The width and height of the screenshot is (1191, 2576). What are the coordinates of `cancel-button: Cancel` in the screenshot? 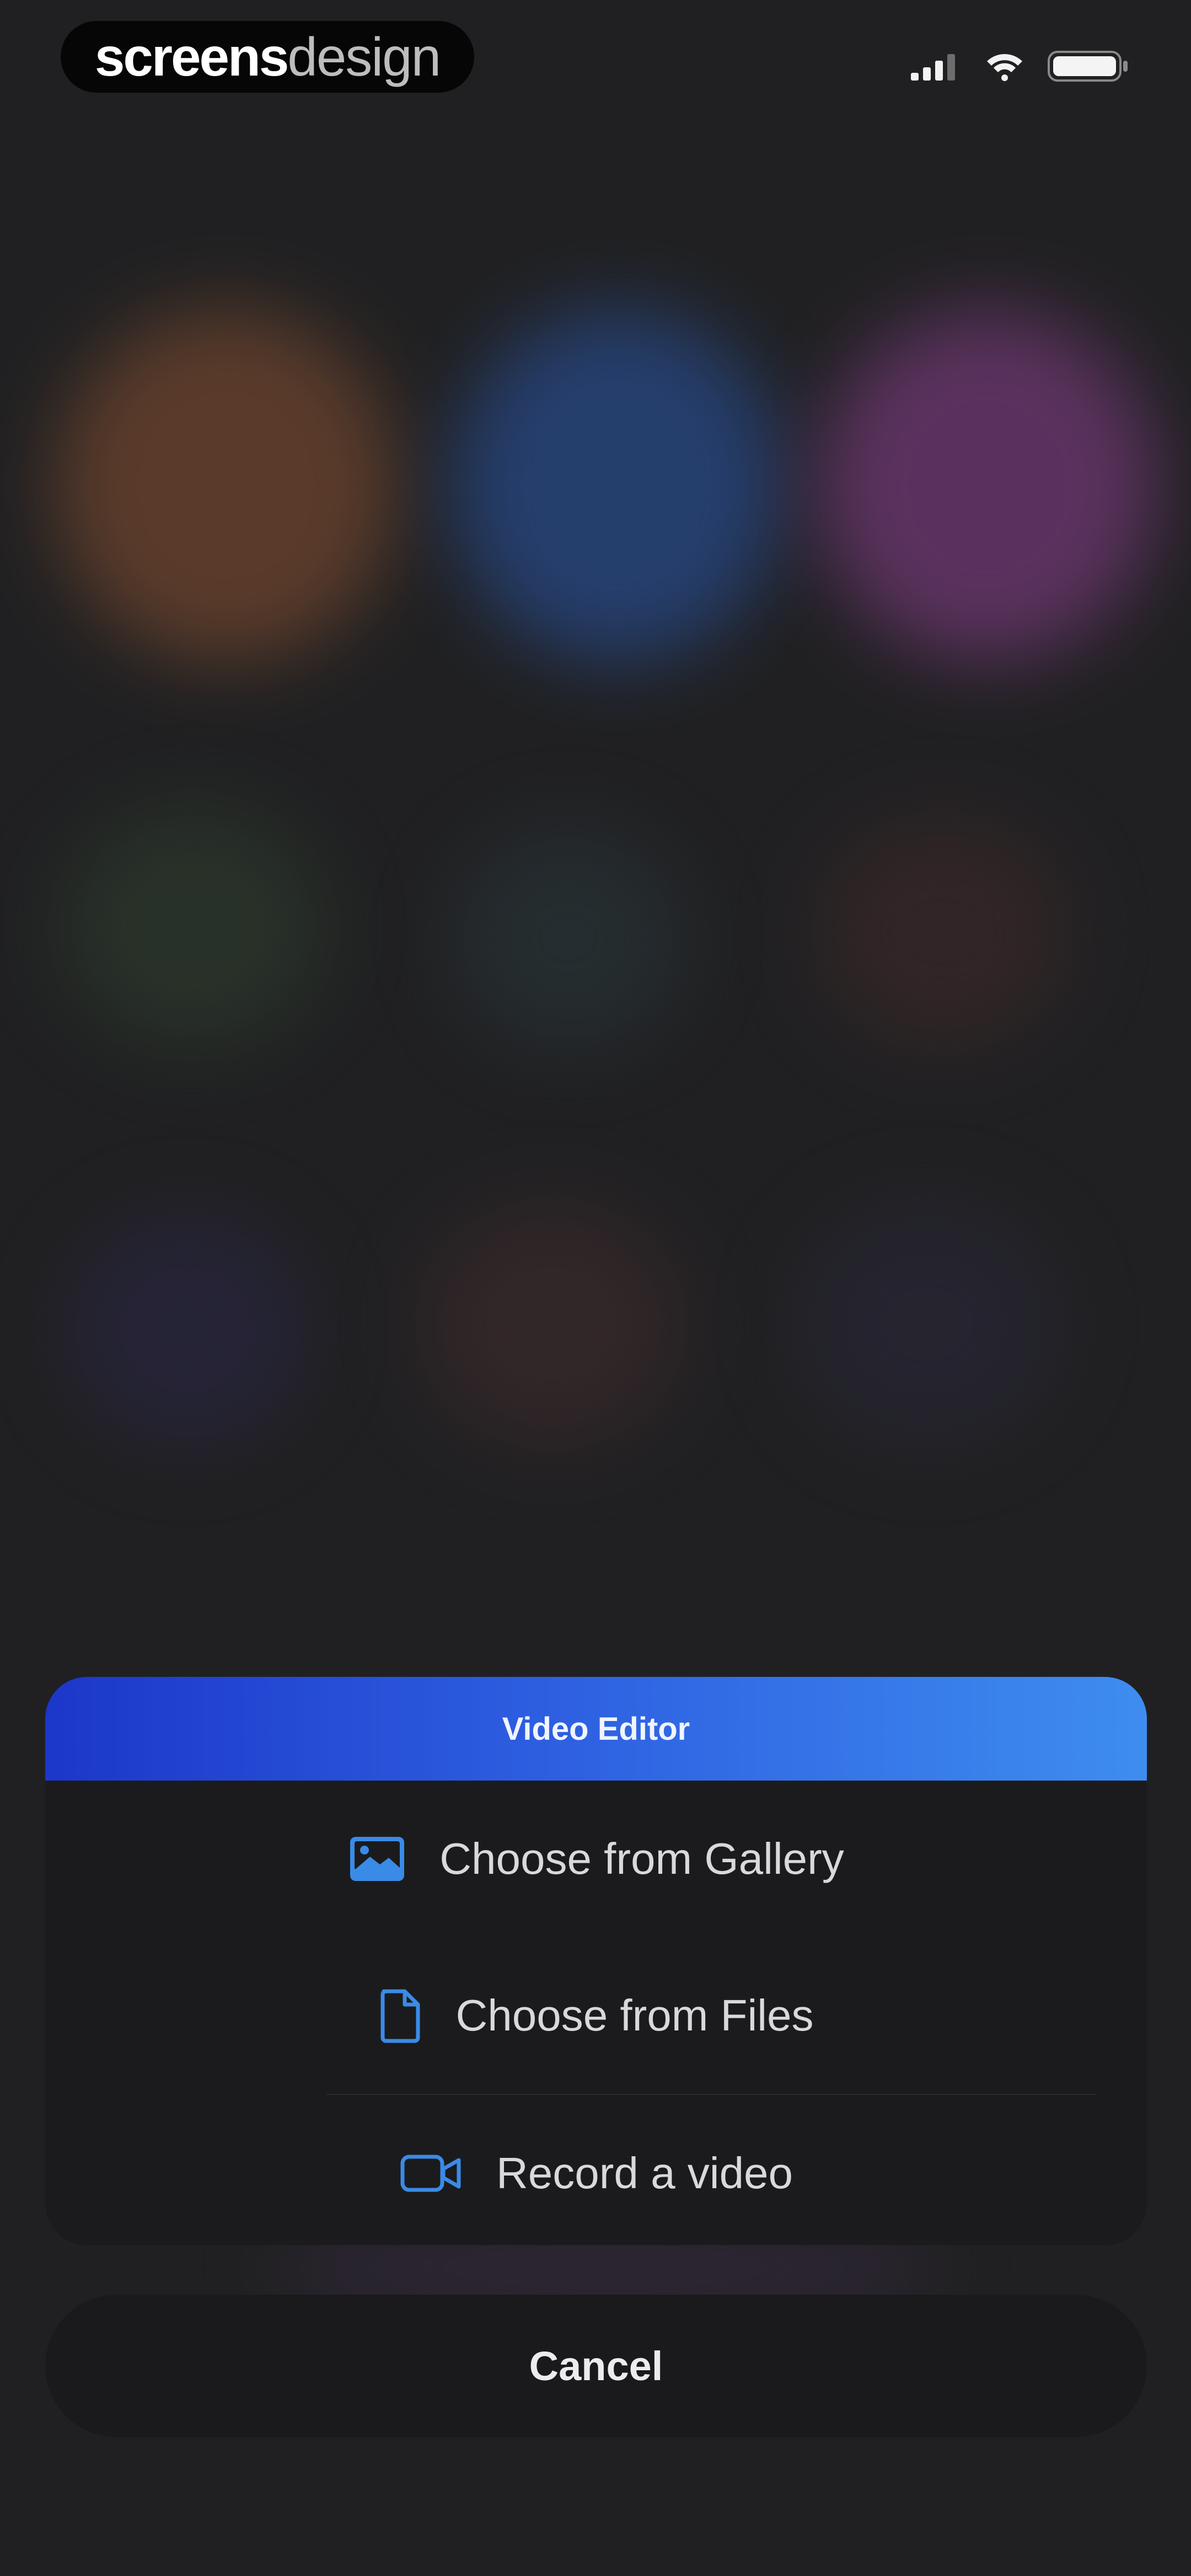 It's located at (596, 2366).